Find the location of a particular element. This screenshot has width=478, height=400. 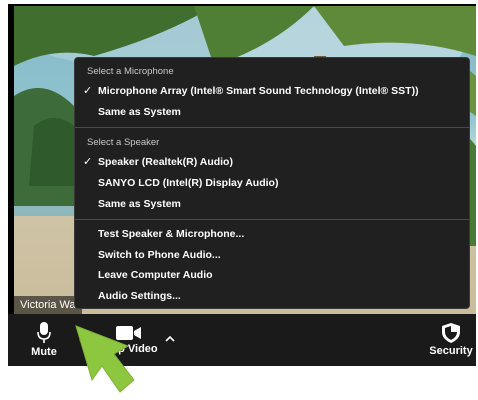

video-options-chevron-button is located at coordinates (170, 338).